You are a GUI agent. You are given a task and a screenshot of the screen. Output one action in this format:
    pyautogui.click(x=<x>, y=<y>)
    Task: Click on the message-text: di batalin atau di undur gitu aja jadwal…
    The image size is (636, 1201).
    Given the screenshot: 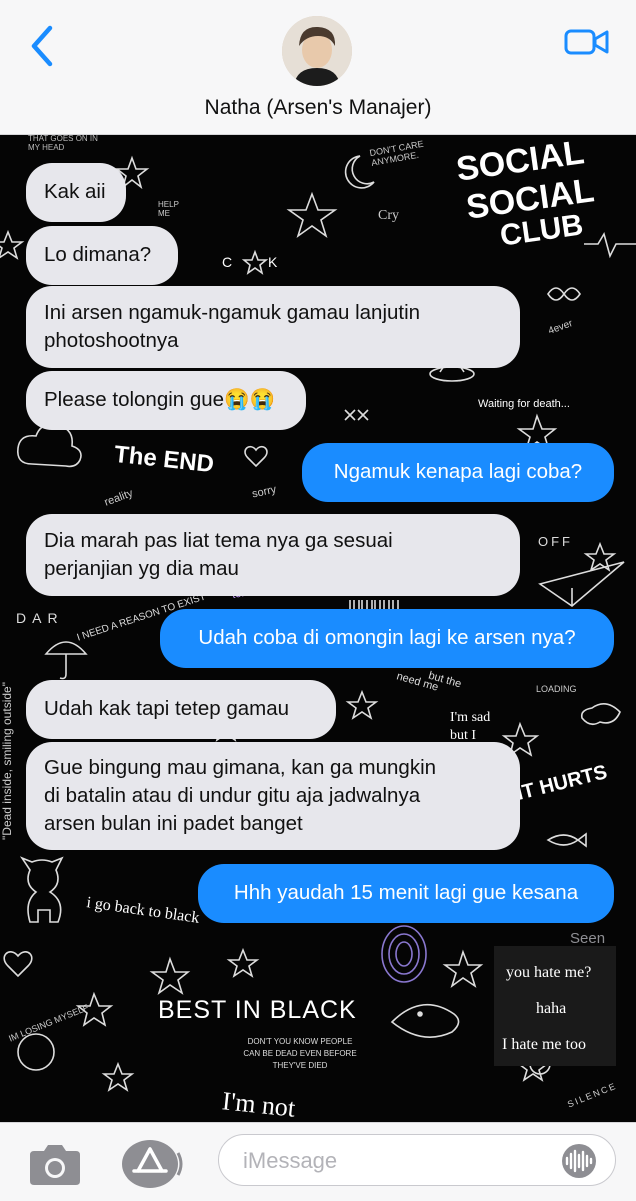 What is the action you would take?
    pyautogui.click(x=232, y=795)
    